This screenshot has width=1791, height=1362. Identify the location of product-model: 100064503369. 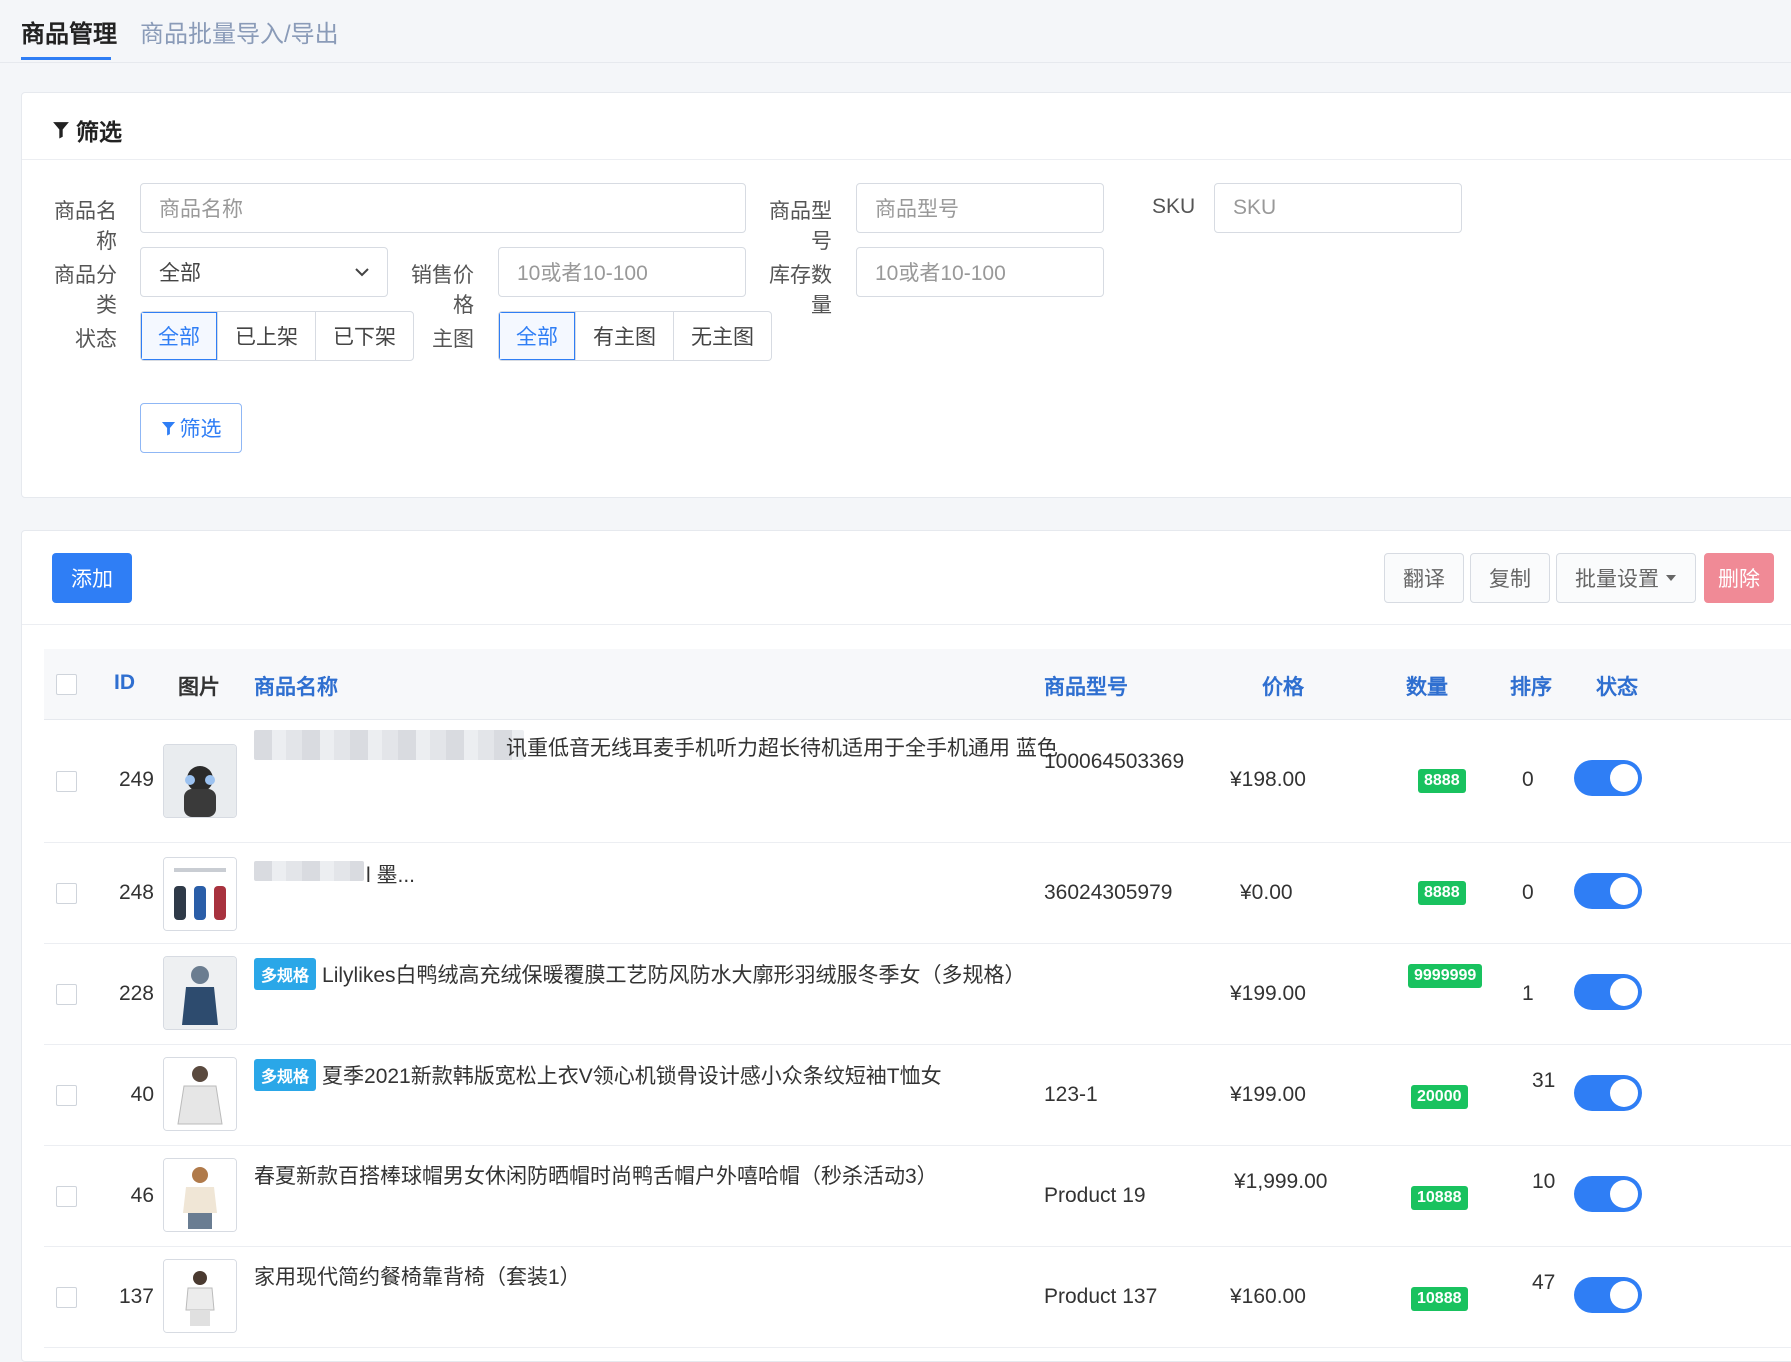
(1114, 761).